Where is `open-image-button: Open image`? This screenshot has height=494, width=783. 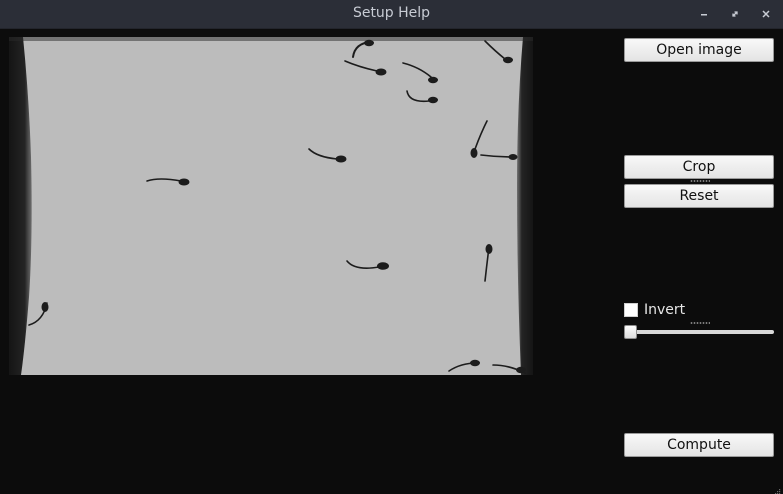 open-image-button: Open image is located at coordinates (699, 50).